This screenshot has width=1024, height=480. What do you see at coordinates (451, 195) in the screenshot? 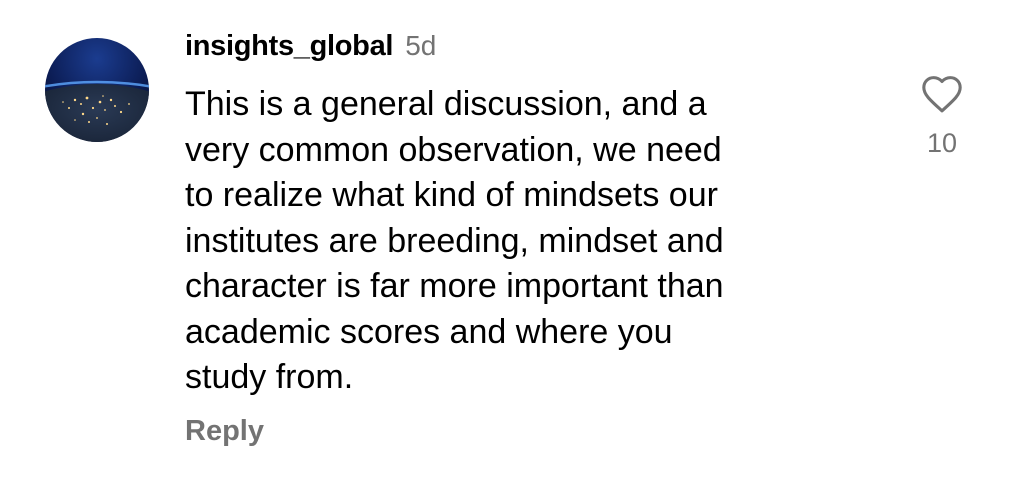
I see `comment-text-line: to realize what kind of mindsets our` at bounding box center [451, 195].